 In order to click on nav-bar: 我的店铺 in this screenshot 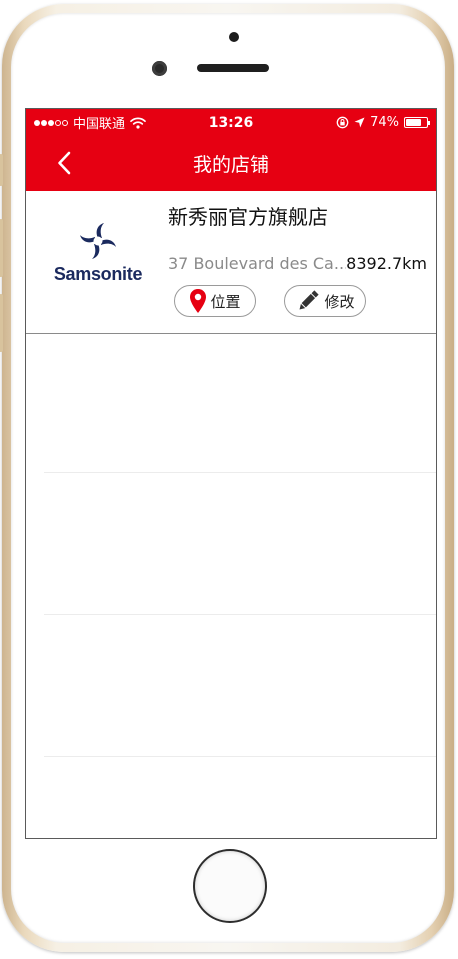, I will do `click(231, 163)`.